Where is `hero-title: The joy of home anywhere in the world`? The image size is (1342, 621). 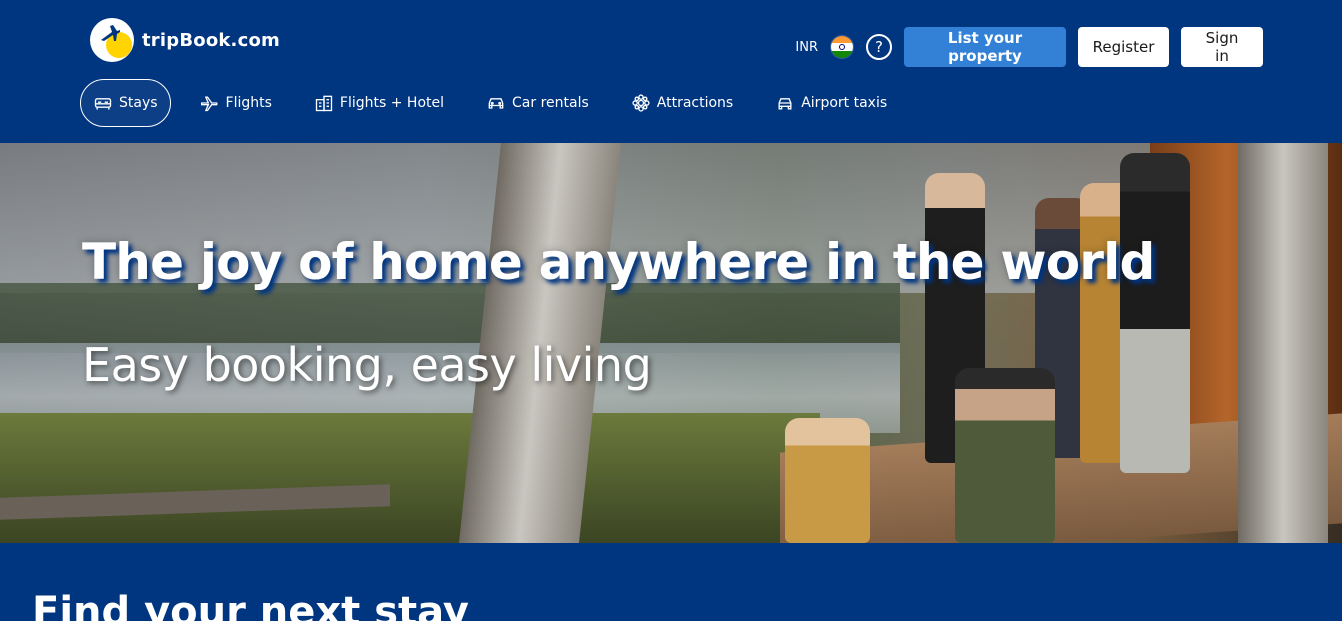 hero-title: The joy of home anywhere in the world is located at coordinates (618, 262).